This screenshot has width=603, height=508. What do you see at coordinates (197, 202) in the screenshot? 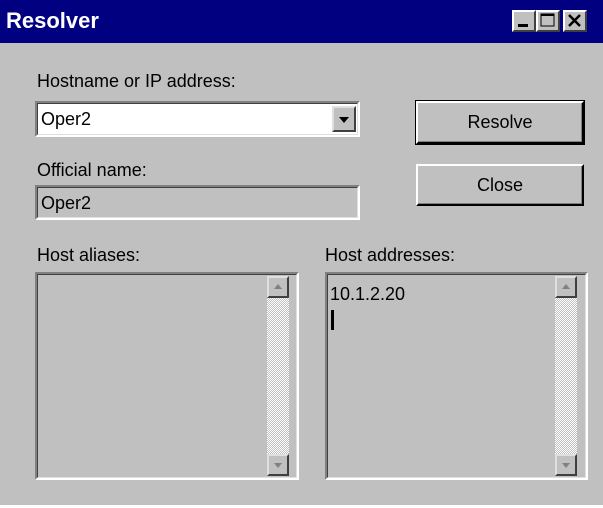
I see `official-name-field: Oper2` at bounding box center [197, 202].